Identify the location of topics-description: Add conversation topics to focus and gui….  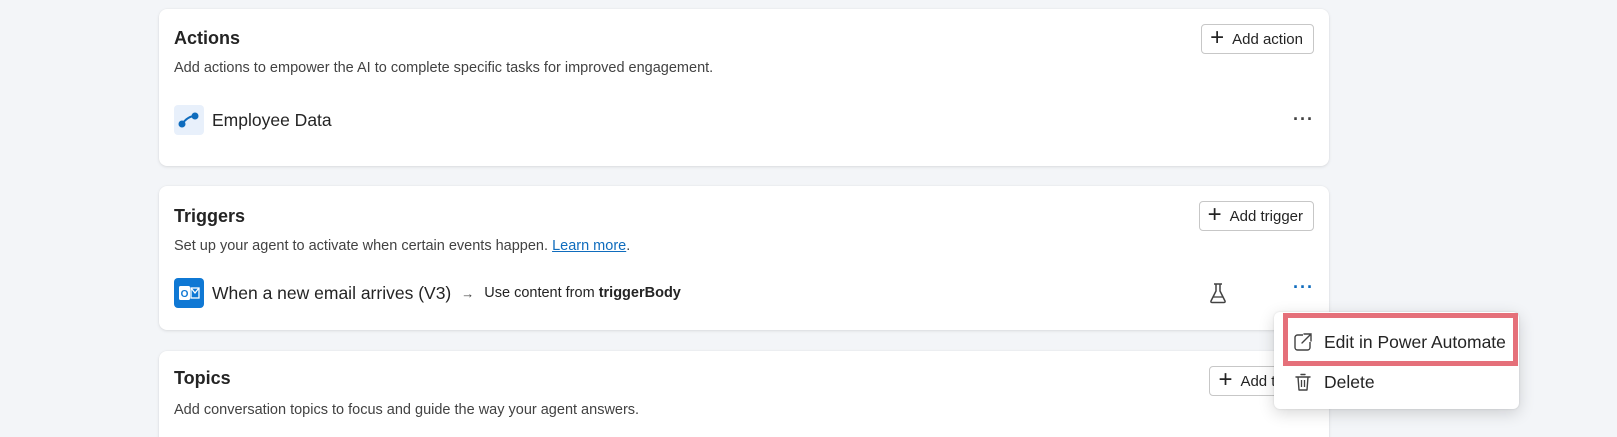
(407, 410).